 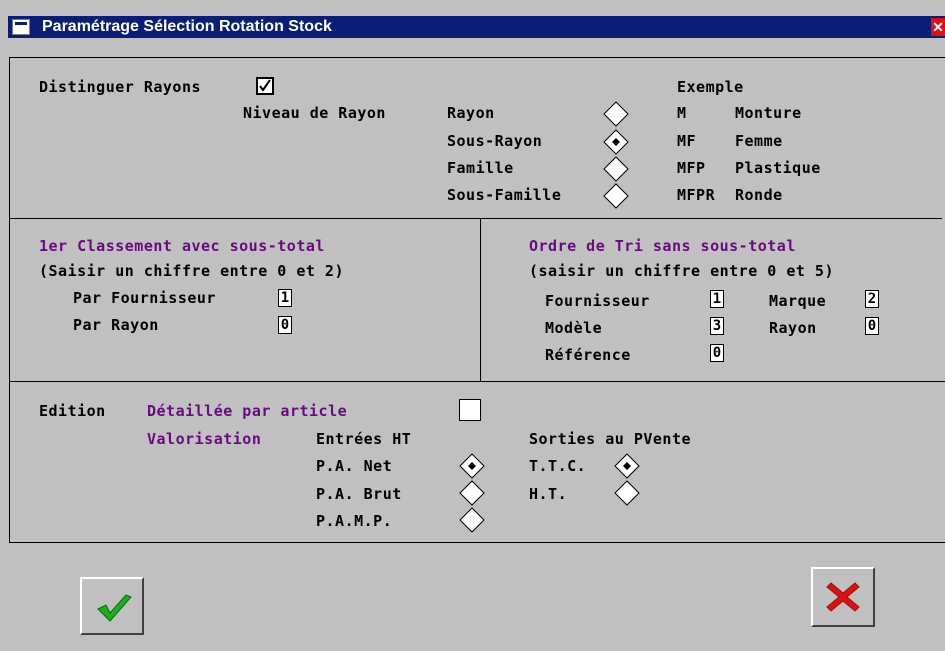 I want to click on entrees-pa-brut-label: P.A. Brut, so click(x=359, y=494).